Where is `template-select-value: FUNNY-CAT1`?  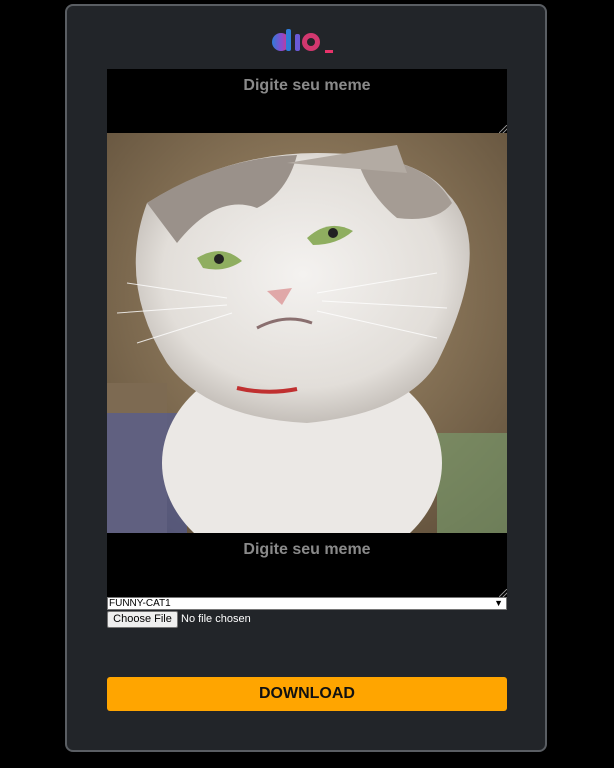
template-select-value: FUNNY-CAT1 is located at coordinates (140, 603).